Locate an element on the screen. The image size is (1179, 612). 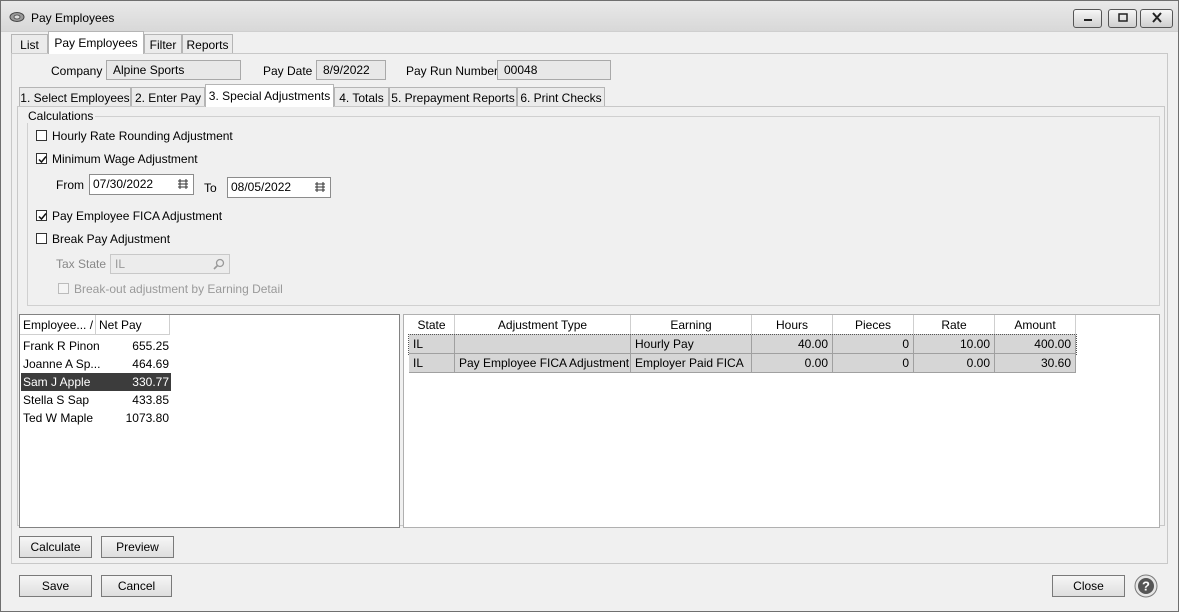
employee-net-pay: 1073.80 is located at coordinates (147, 418).